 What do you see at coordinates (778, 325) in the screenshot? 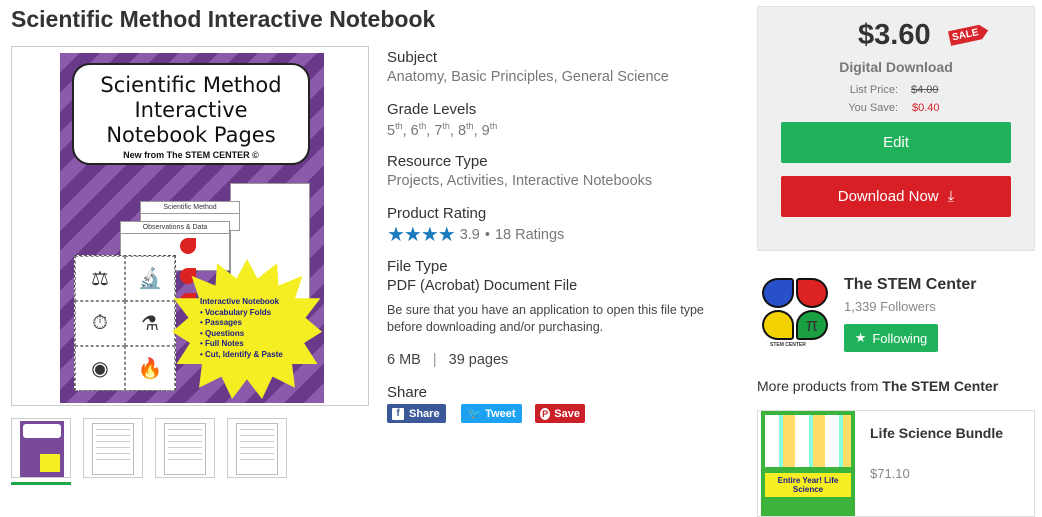
I see `tools-icon` at bounding box center [778, 325].